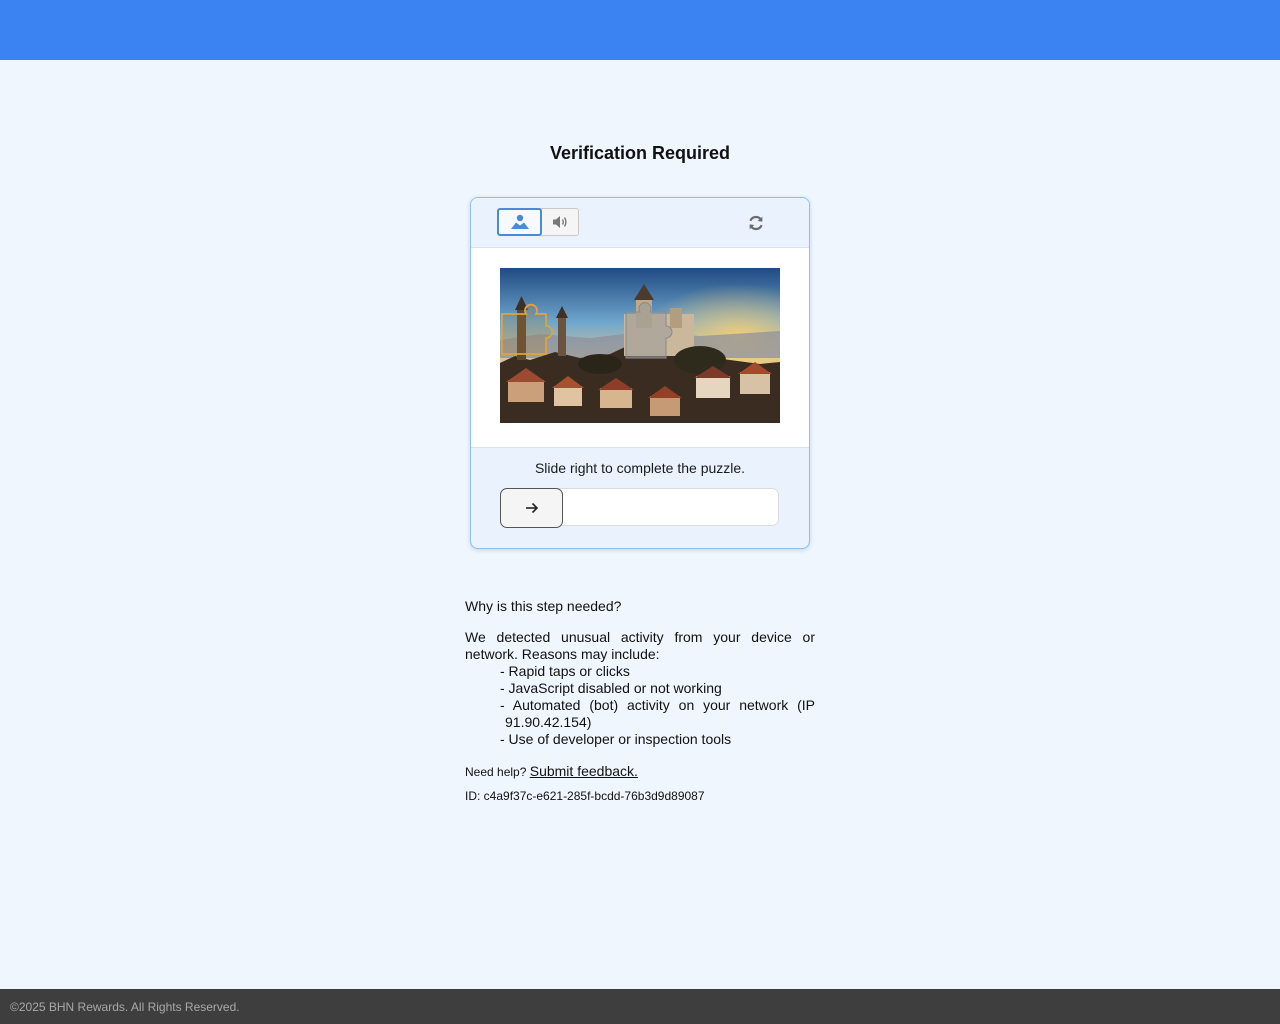 The height and width of the screenshot is (1024, 1280). I want to click on request-id: ID: c4a9f37c-e621-285f-bcdd-76b3d9d89087, so click(585, 796).